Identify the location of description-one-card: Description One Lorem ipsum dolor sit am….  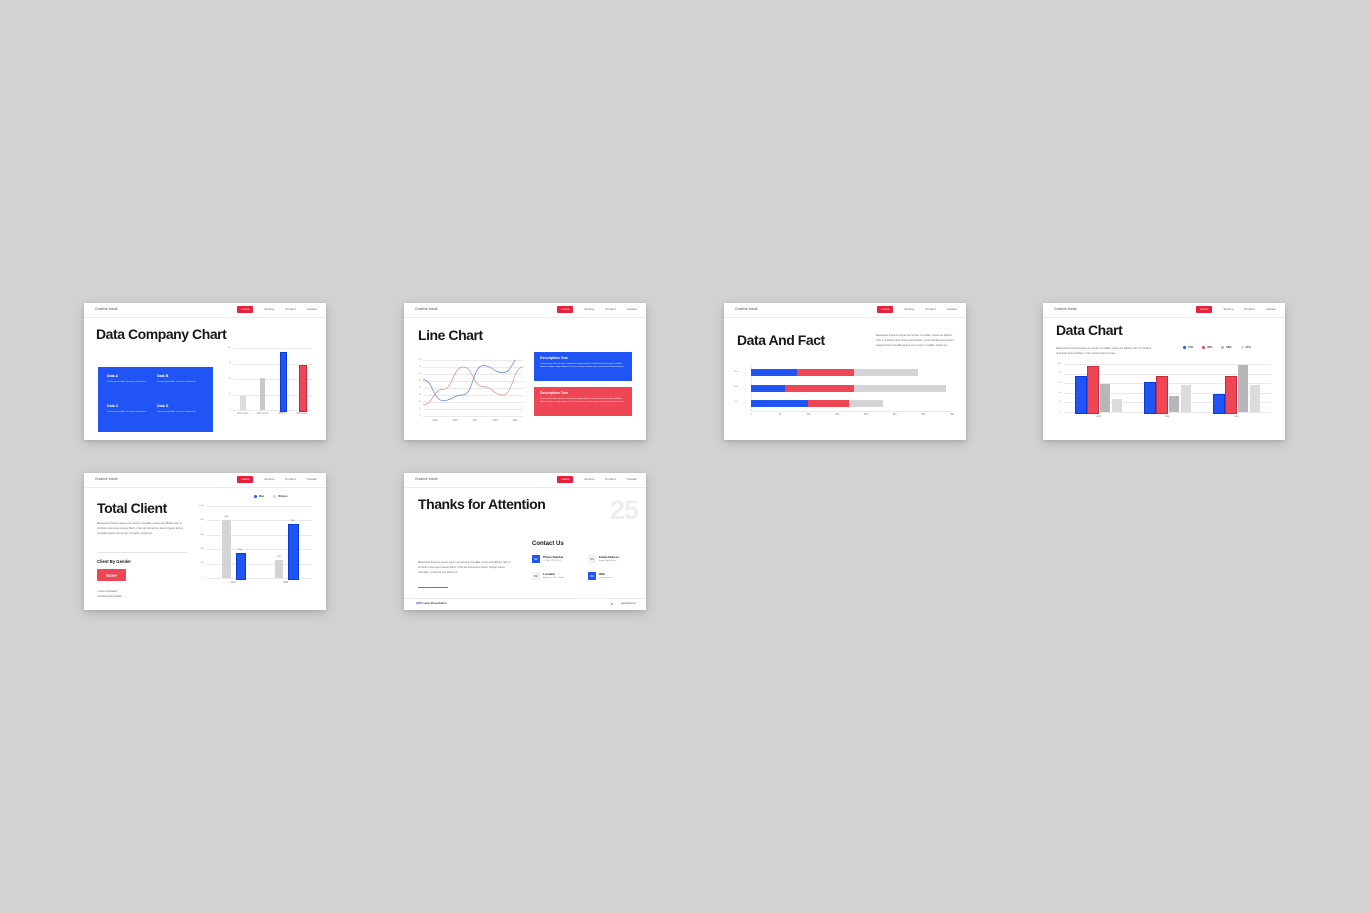
(583, 366).